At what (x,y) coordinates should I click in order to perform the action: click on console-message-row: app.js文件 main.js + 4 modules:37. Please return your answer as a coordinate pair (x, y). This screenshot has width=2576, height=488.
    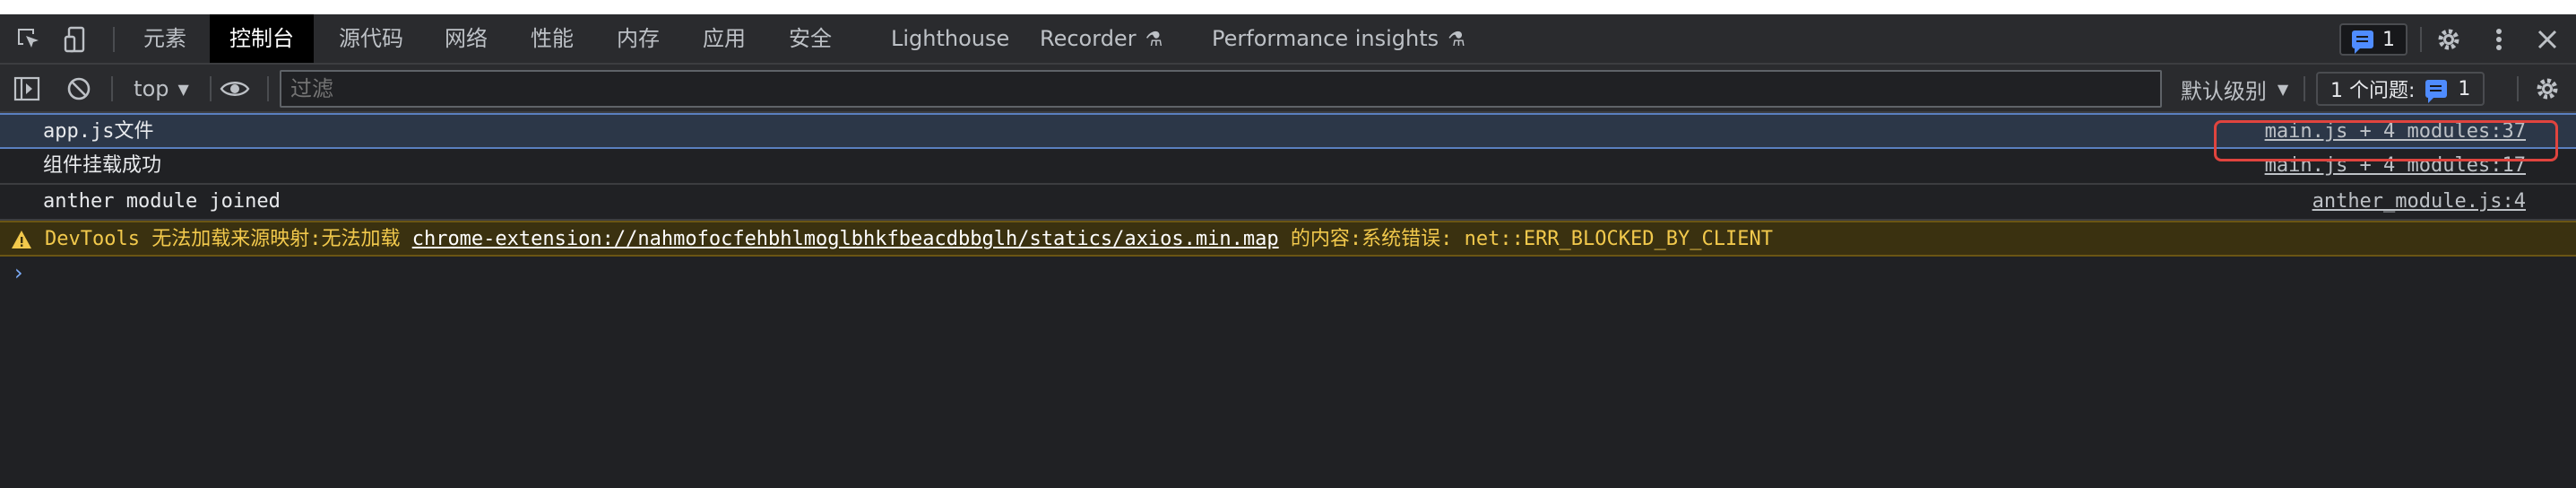
    Looking at the image, I should click on (1288, 131).